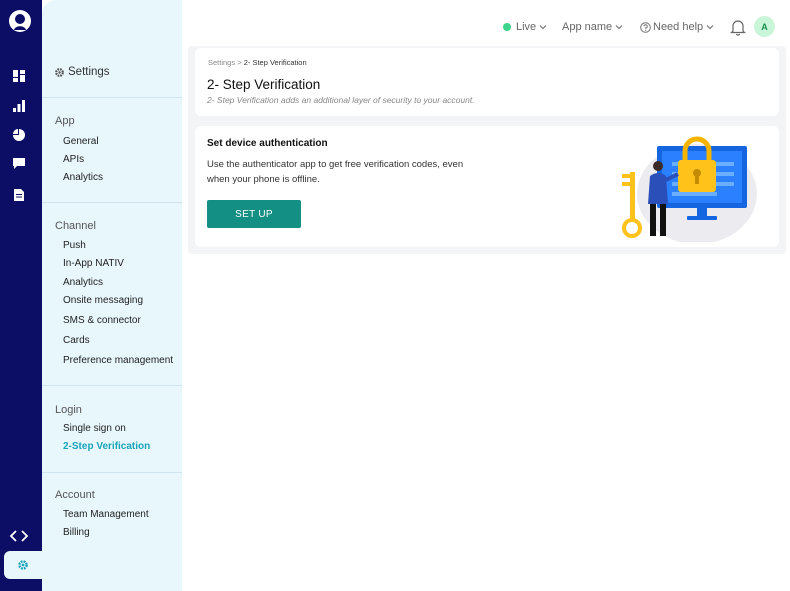 This screenshot has width=790, height=591. Describe the element at coordinates (74, 245) in the screenshot. I see `sidebar-item-push: Push` at that location.